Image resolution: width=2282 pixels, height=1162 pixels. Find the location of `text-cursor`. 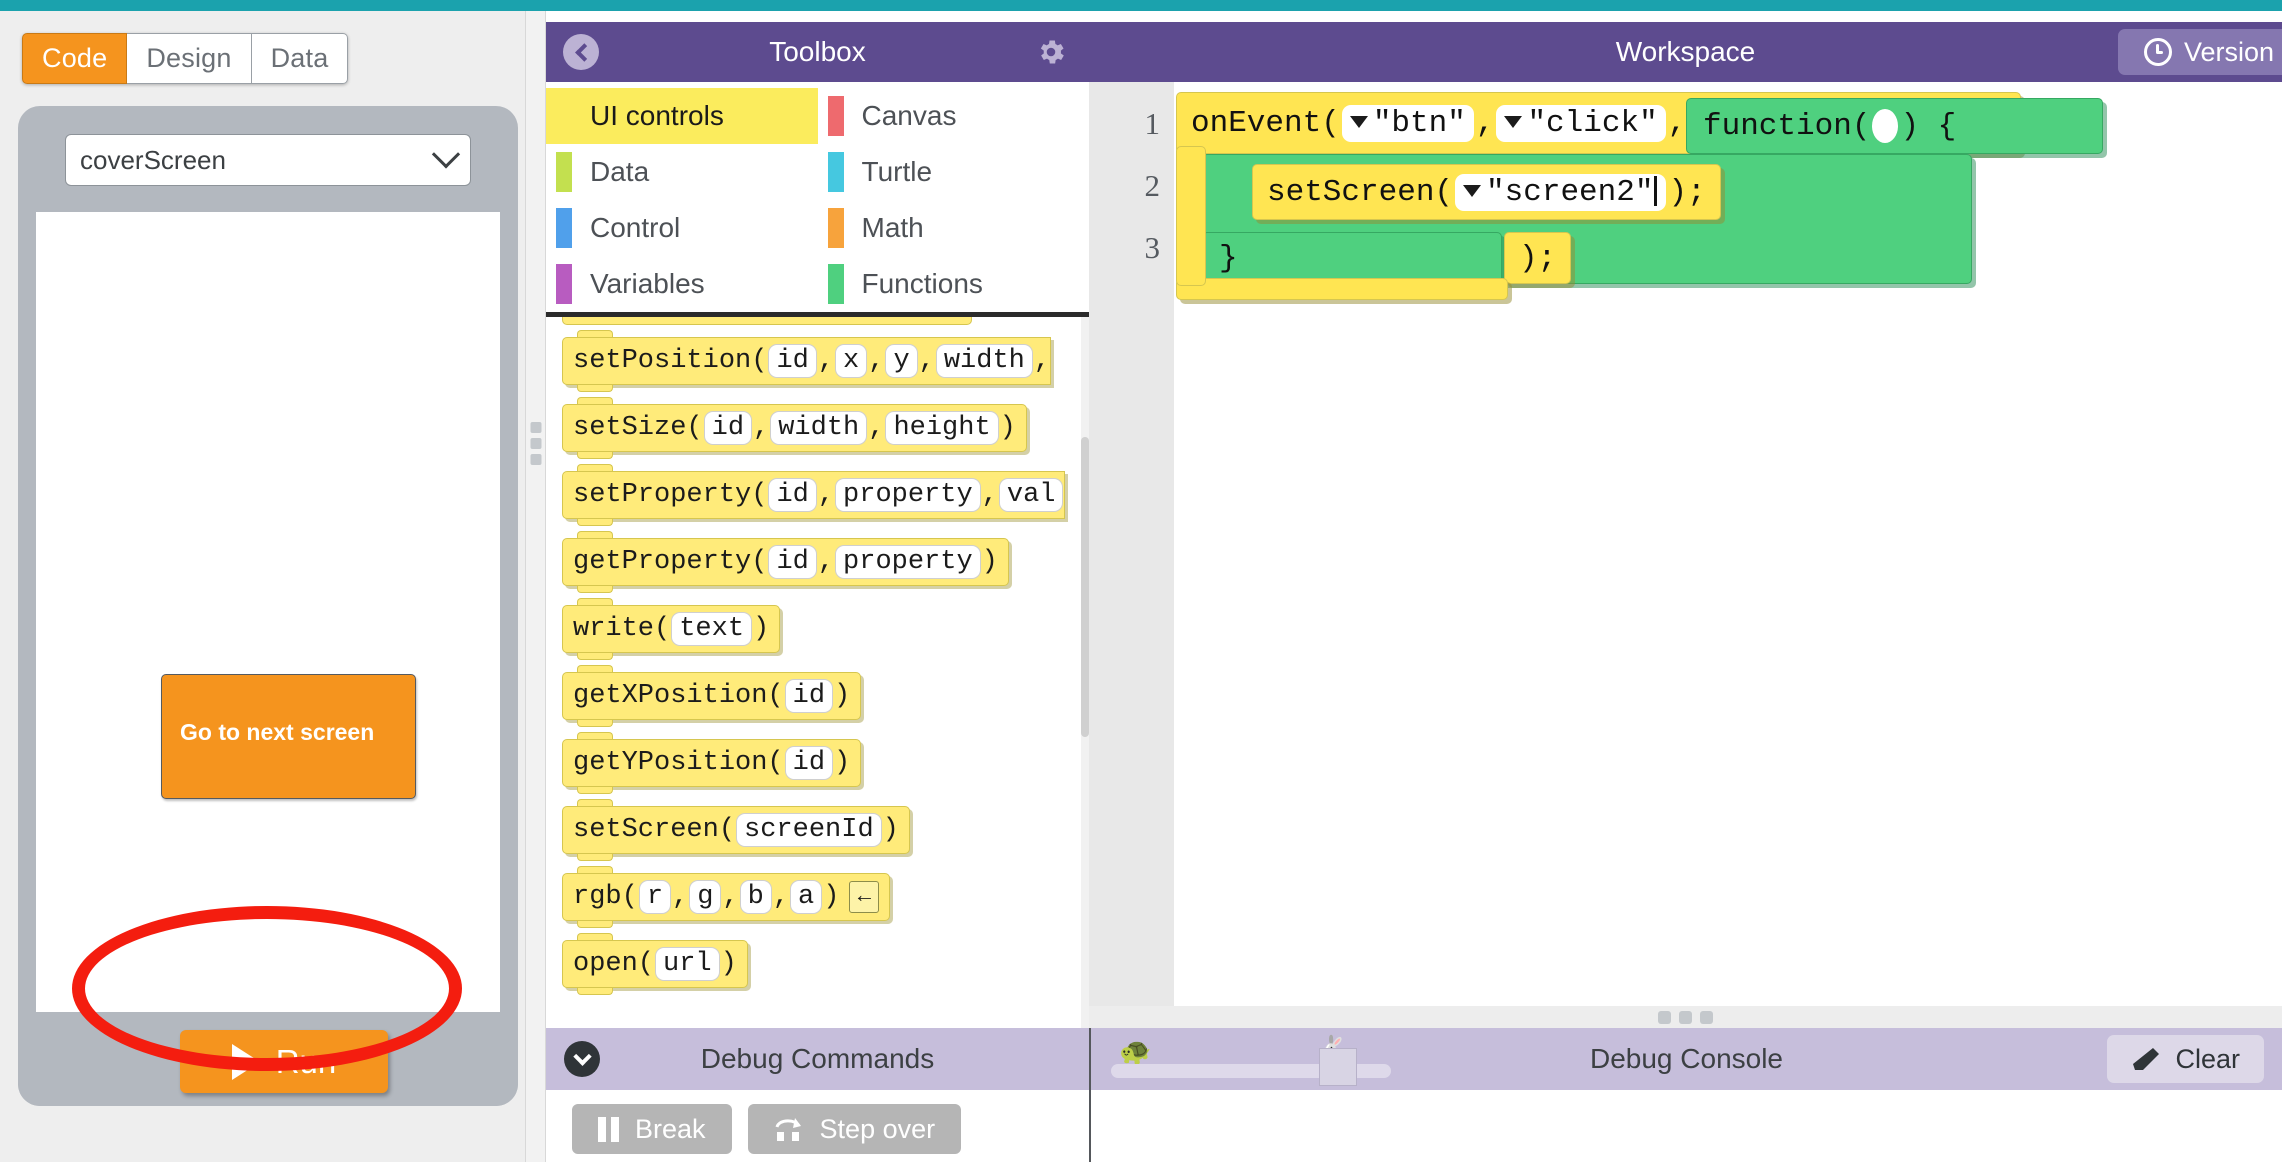

text-cursor is located at coordinates (1656, 191).